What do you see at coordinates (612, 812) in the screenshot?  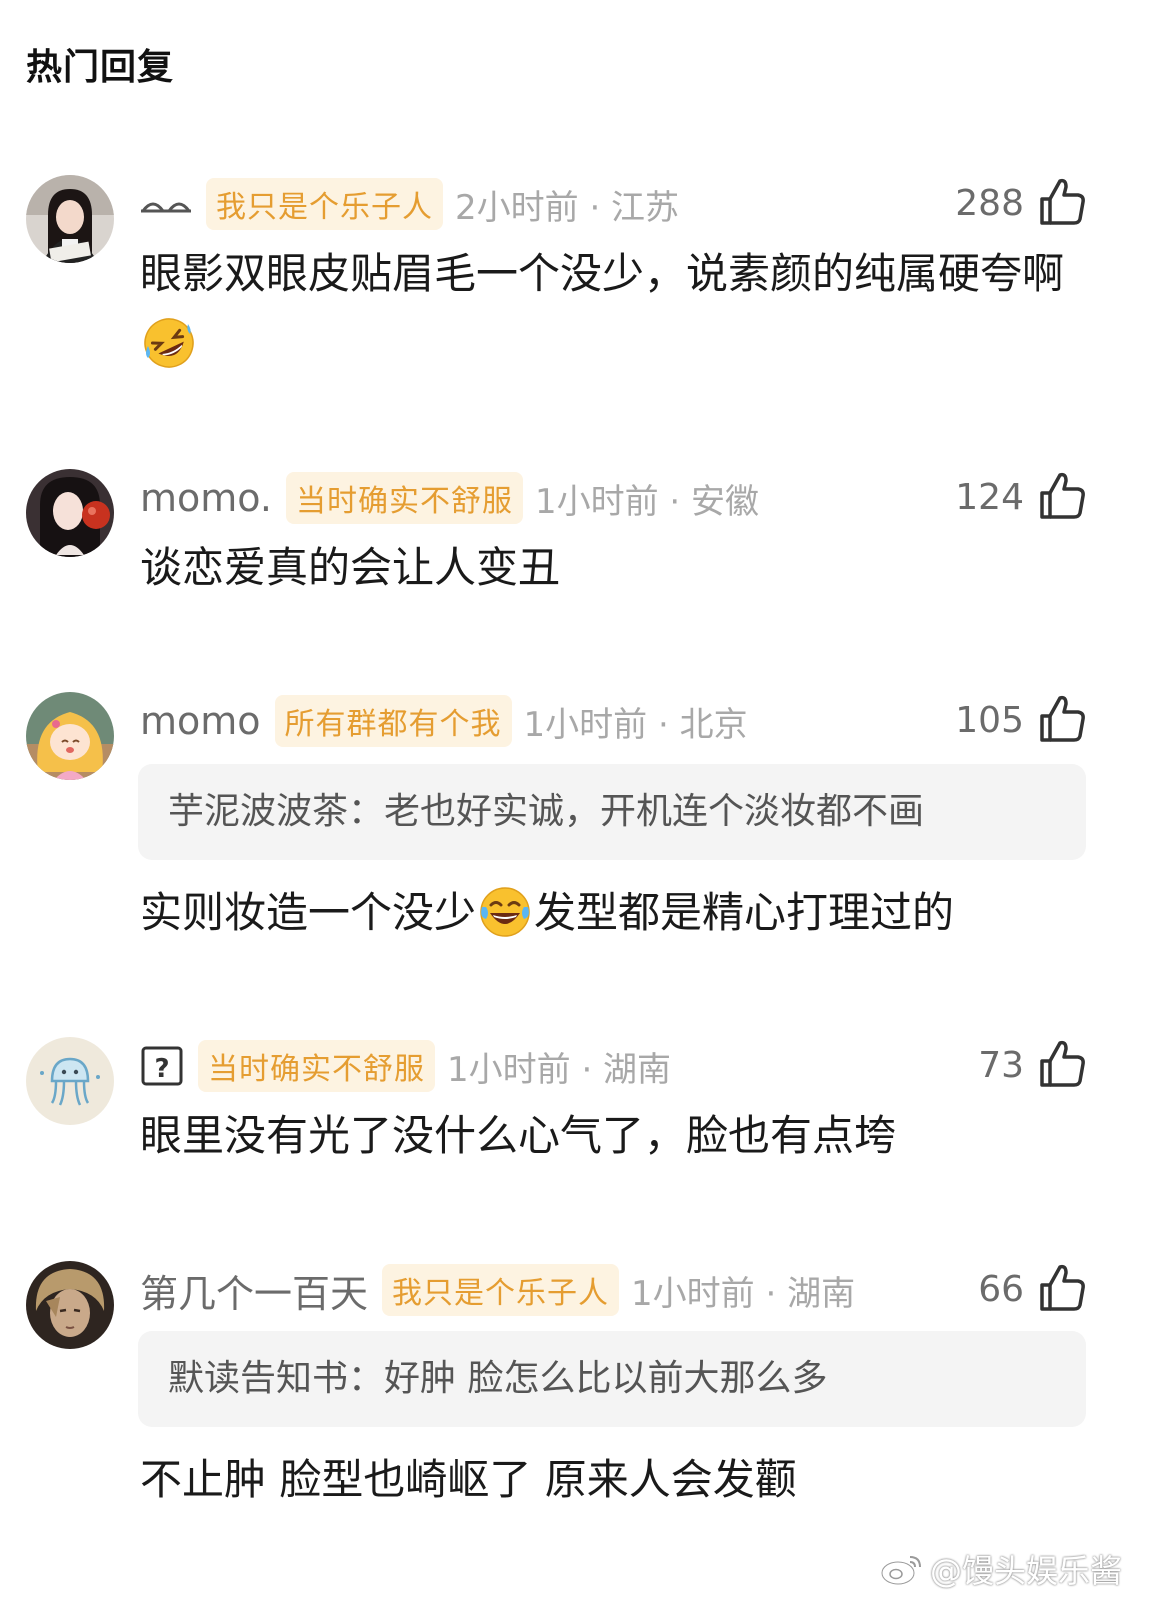 I see `quoted-reply: 芋泥波波茶：老也好实诚，开机连个淡妆都不画` at bounding box center [612, 812].